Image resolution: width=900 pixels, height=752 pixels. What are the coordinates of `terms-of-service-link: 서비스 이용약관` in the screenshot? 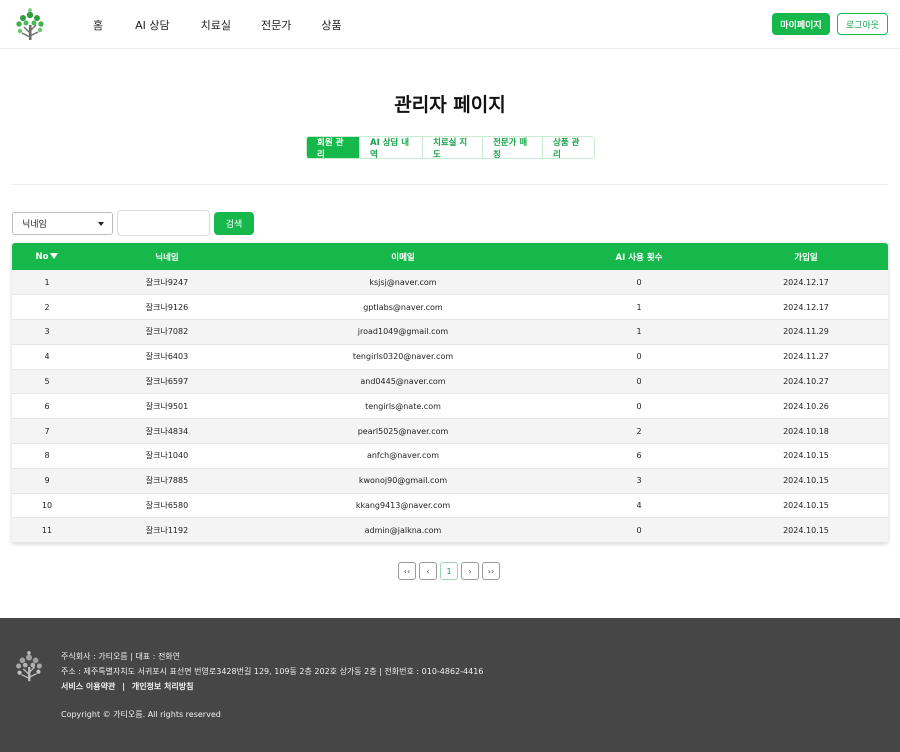 It's located at (88, 686).